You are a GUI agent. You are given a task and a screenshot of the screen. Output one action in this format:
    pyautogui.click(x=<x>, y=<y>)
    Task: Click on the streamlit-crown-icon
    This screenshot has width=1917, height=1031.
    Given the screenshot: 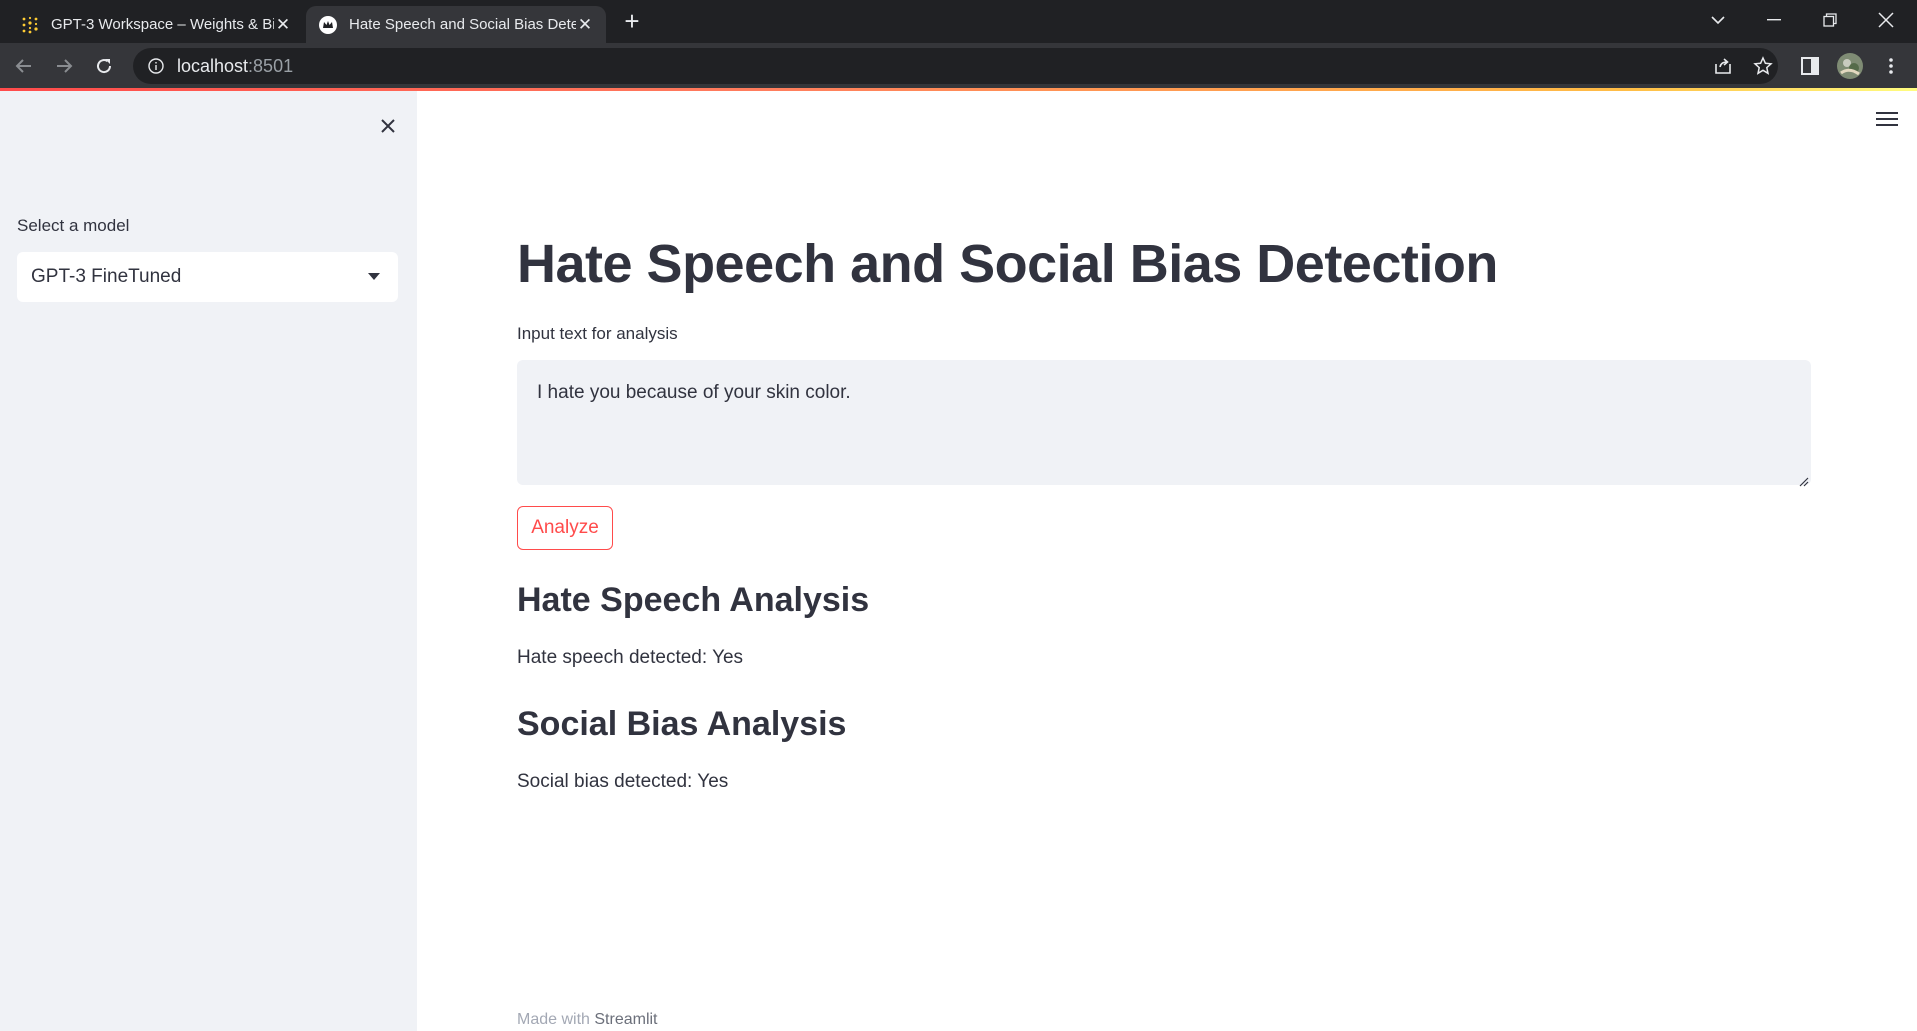 What is the action you would take?
    pyautogui.click(x=328, y=25)
    